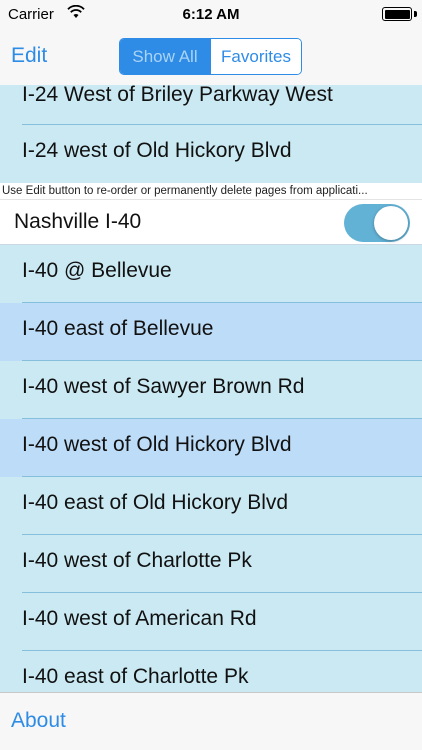 The image size is (422, 750). What do you see at coordinates (211, 222) in the screenshot?
I see `group-header-nashville-i40: Nashville I-40` at bounding box center [211, 222].